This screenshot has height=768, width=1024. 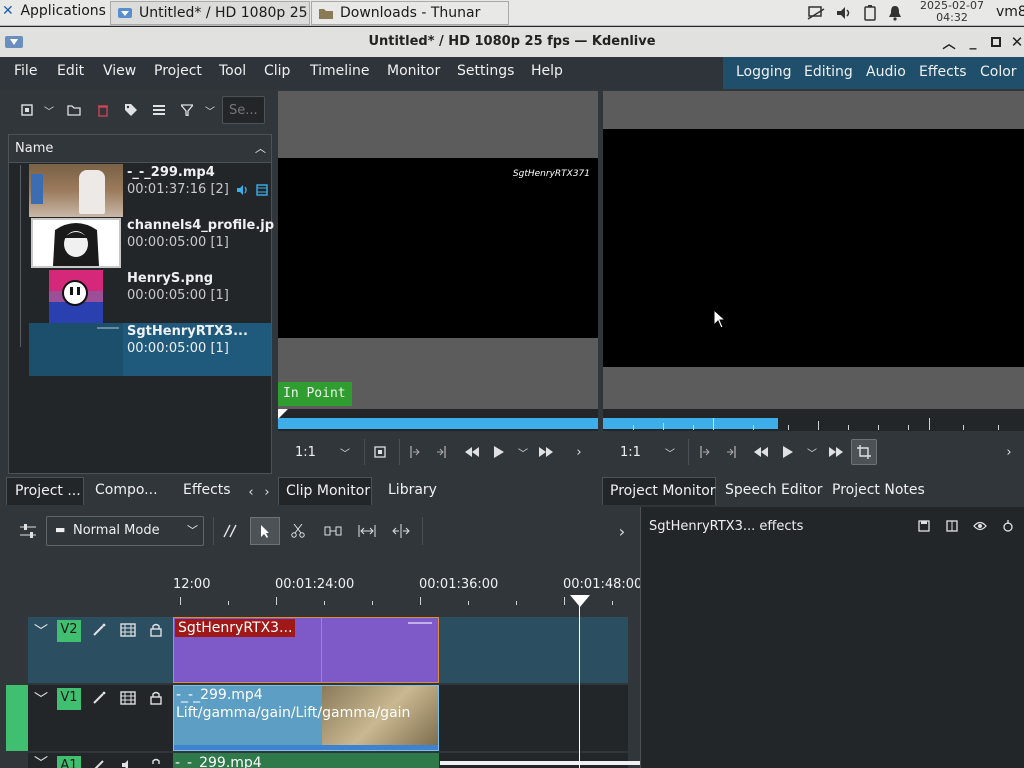 What do you see at coordinates (305, 452) in the screenshot?
I see `clip-zoom-select: 1:1` at bounding box center [305, 452].